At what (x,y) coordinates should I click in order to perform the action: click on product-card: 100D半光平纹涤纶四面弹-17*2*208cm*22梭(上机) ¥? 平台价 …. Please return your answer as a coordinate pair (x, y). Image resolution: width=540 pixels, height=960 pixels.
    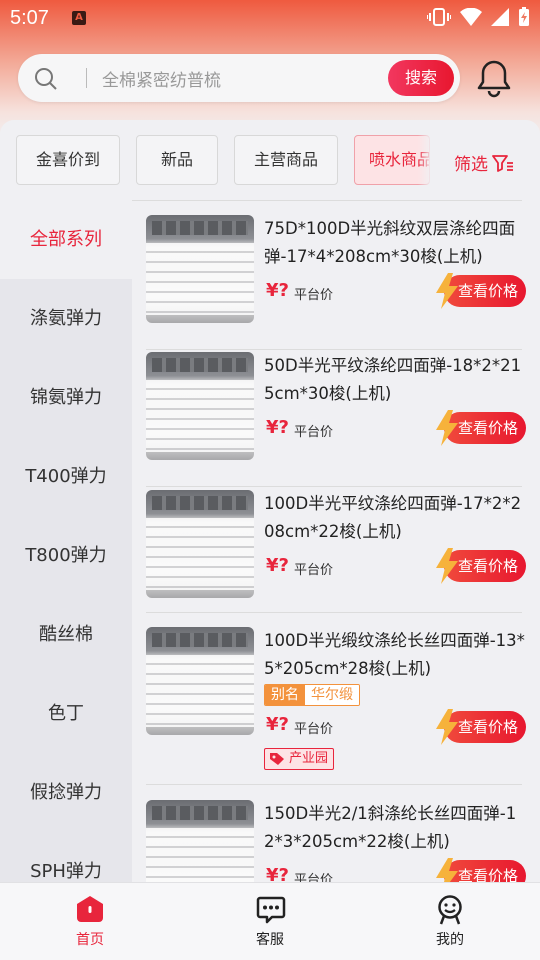
    Looking at the image, I should click on (336, 550).